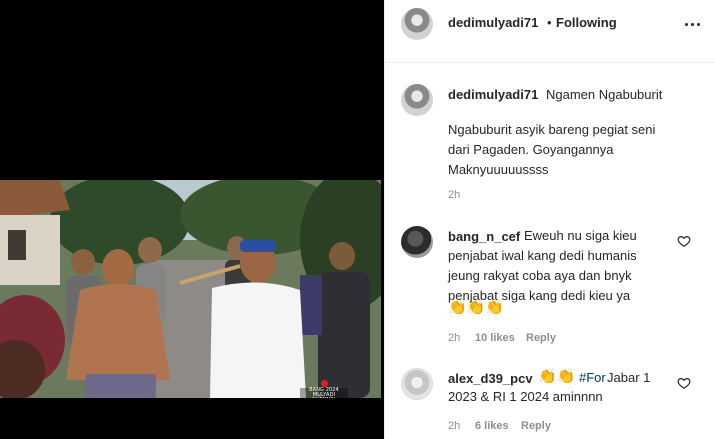 The height and width of the screenshot is (439, 715). I want to click on comment-text-line: penjabat iwal kang dedi humanis, so click(542, 255).